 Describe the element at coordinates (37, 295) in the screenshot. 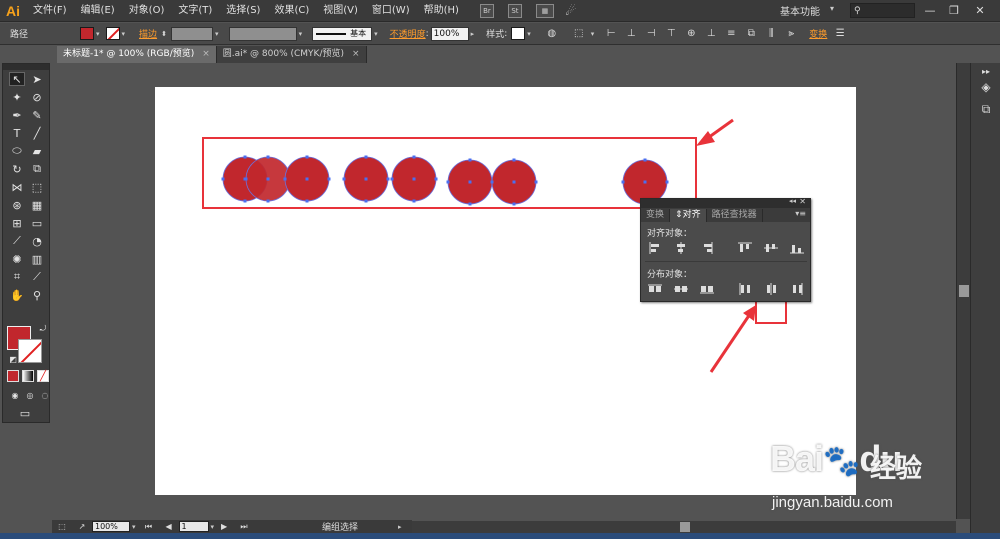

I see `zoom-tool-icon: ⚲` at that location.